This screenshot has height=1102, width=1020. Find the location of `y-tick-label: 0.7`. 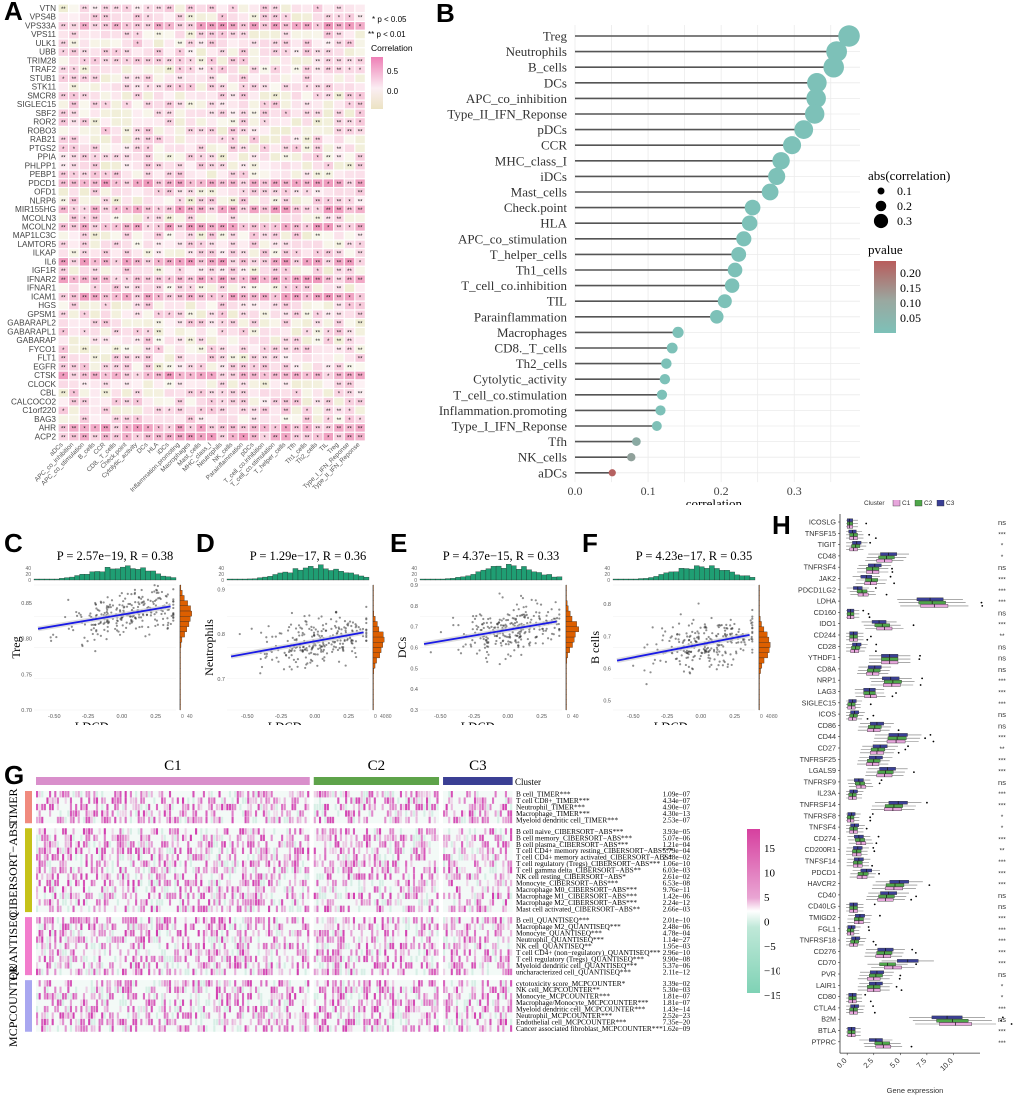

y-tick-label: 0.7 is located at coordinates (414, 628).